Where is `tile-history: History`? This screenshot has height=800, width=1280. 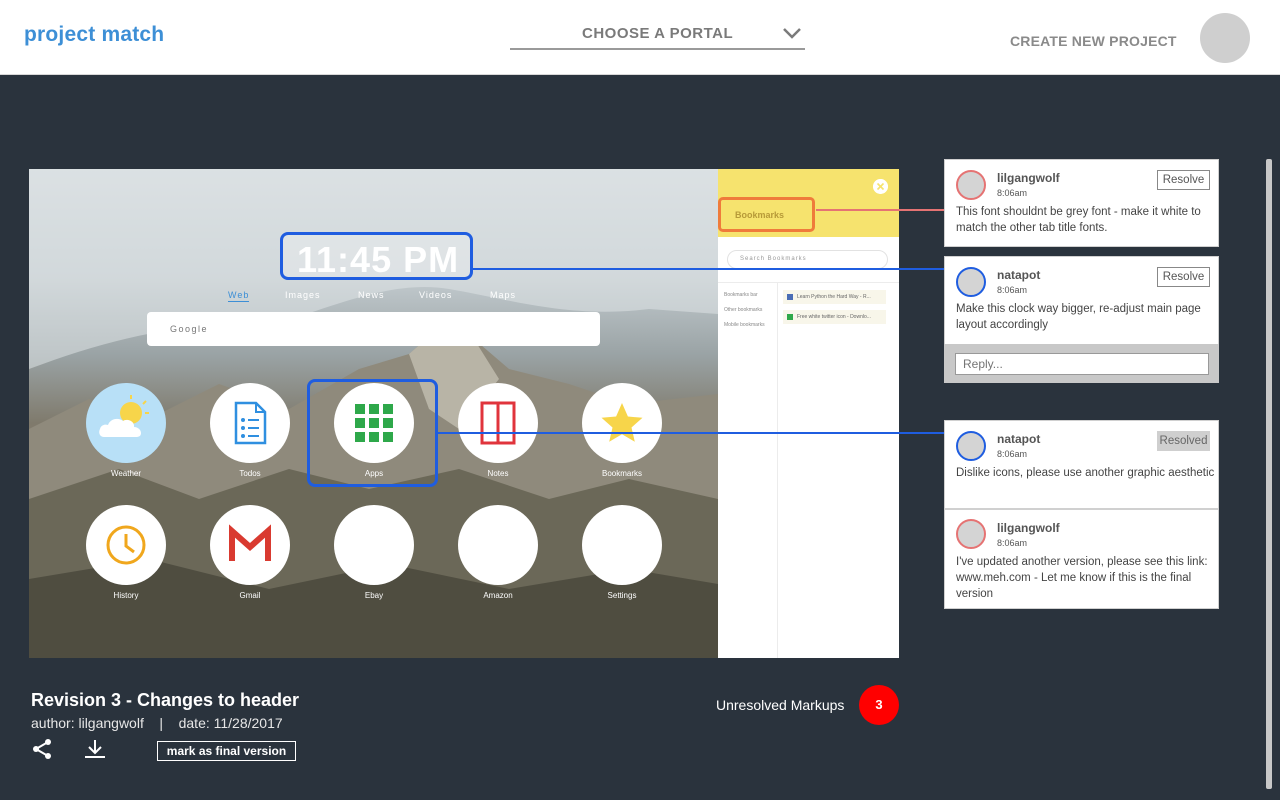
tile-history: History is located at coordinates (126, 554).